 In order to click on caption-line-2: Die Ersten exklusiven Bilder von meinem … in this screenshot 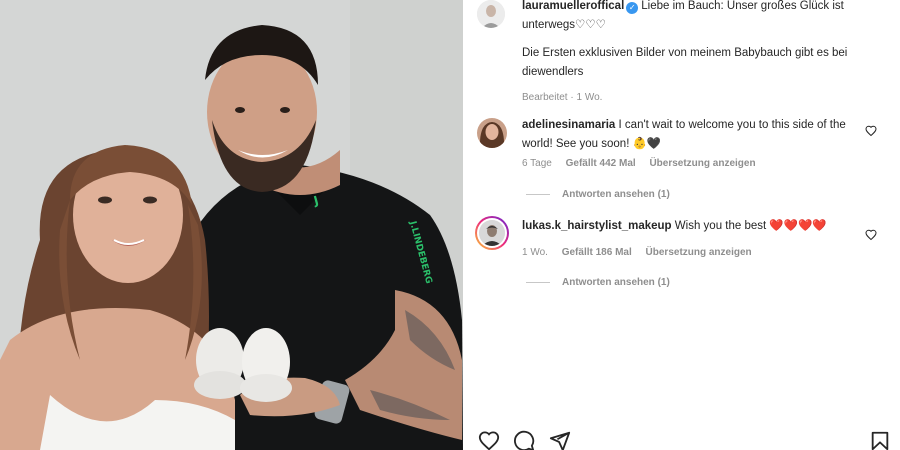, I will do `click(685, 62)`.